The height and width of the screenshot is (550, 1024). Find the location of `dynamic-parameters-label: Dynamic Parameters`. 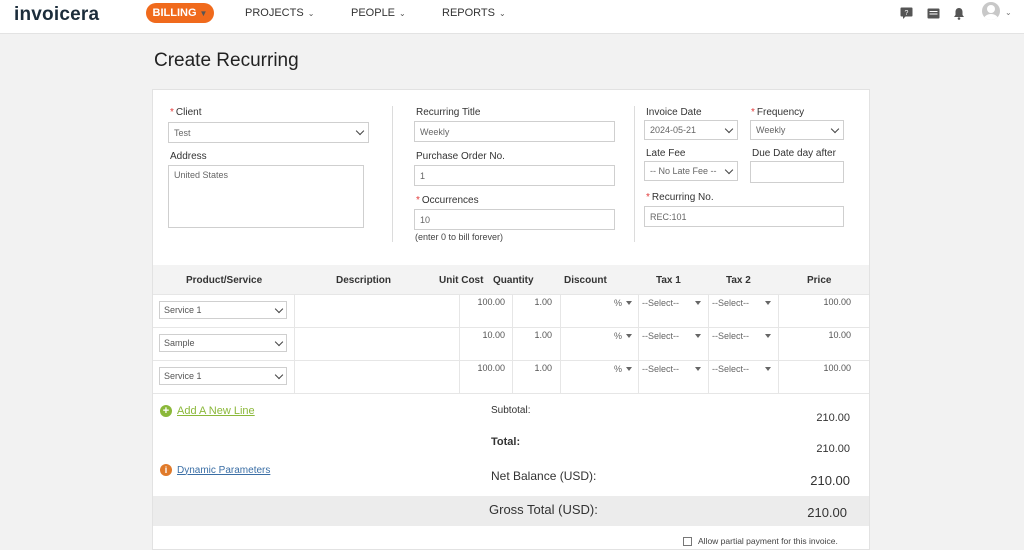

dynamic-parameters-label: Dynamic Parameters is located at coordinates (224, 470).